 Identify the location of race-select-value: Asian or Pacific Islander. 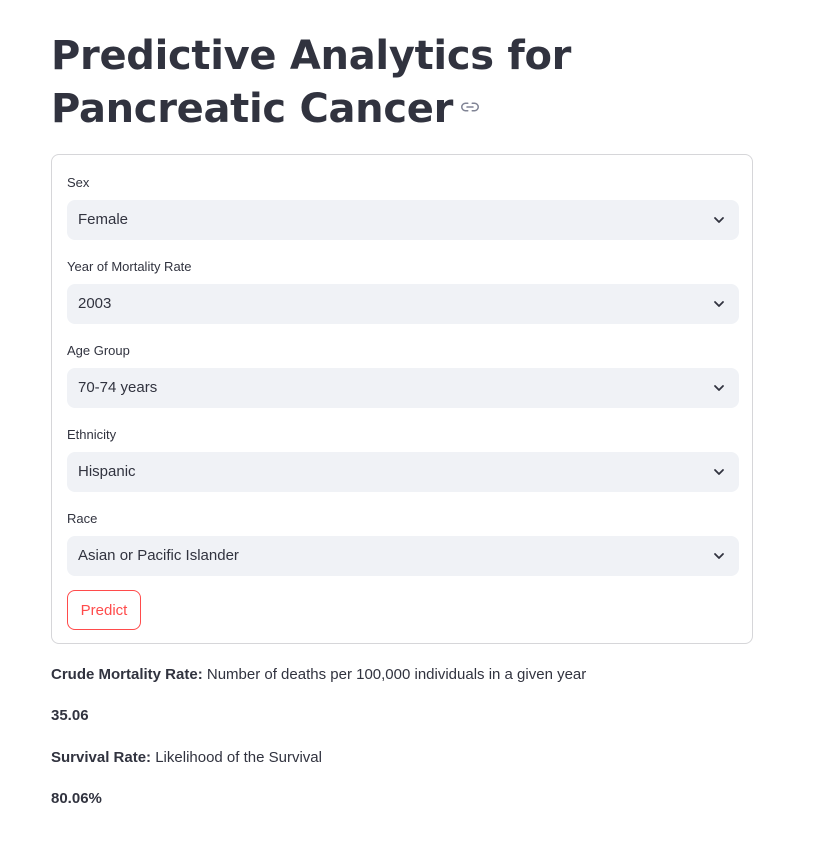
(158, 555).